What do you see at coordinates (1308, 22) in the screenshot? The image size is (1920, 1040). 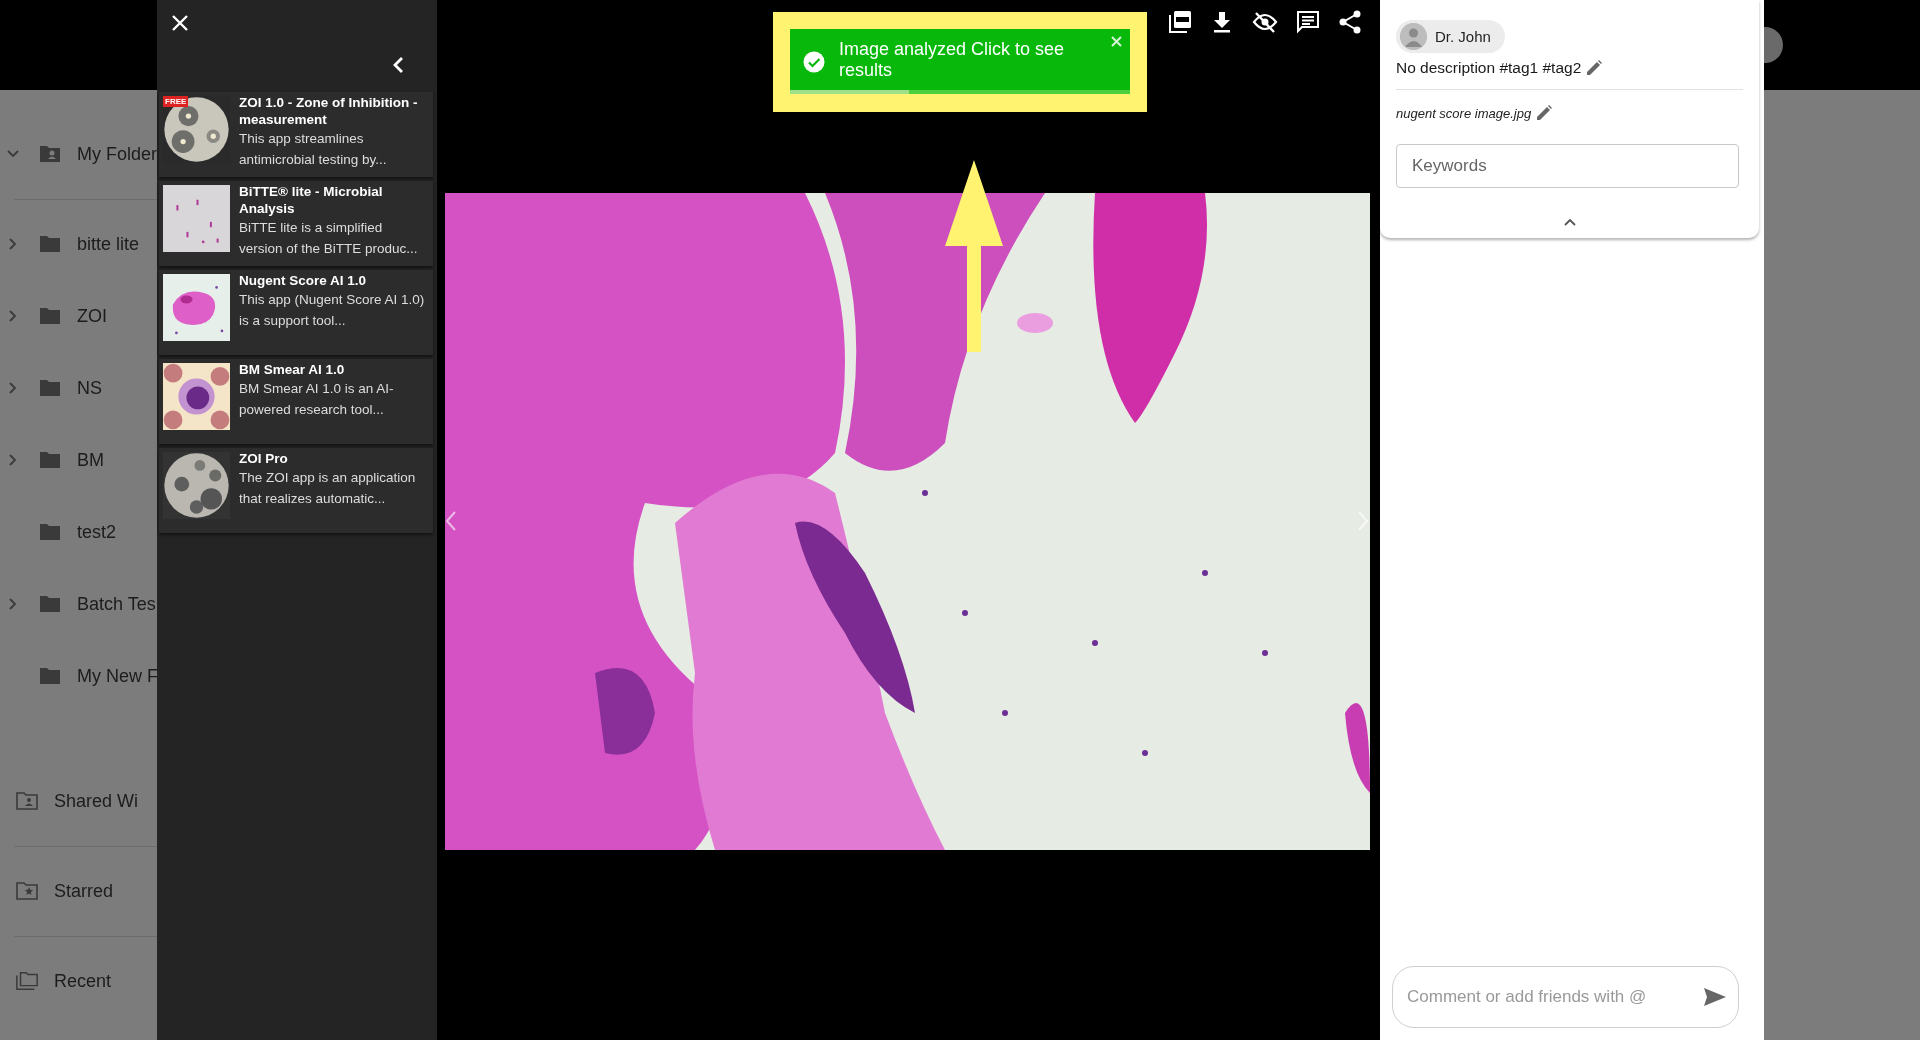 I see `comment-icon` at bounding box center [1308, 22].